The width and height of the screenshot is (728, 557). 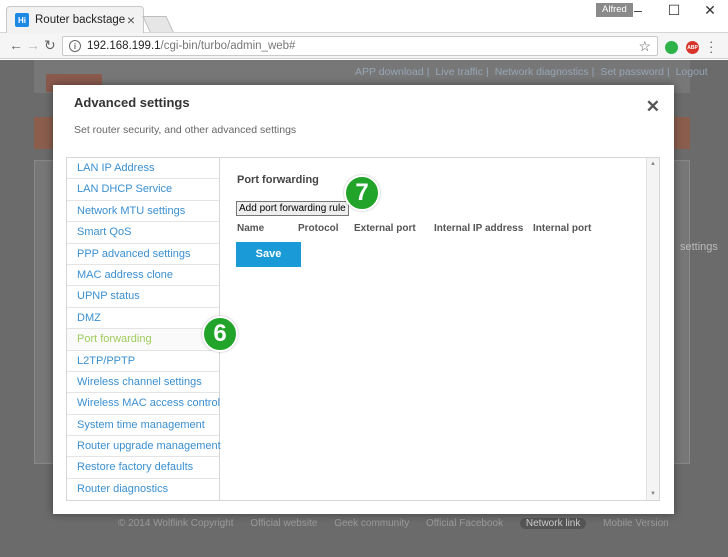 What do you see at coordinates (176, 523) in the screenshot?
I see `bg-footer-copyright: © 2014 Wolflink Copyright` at bounding box center [176, 523].